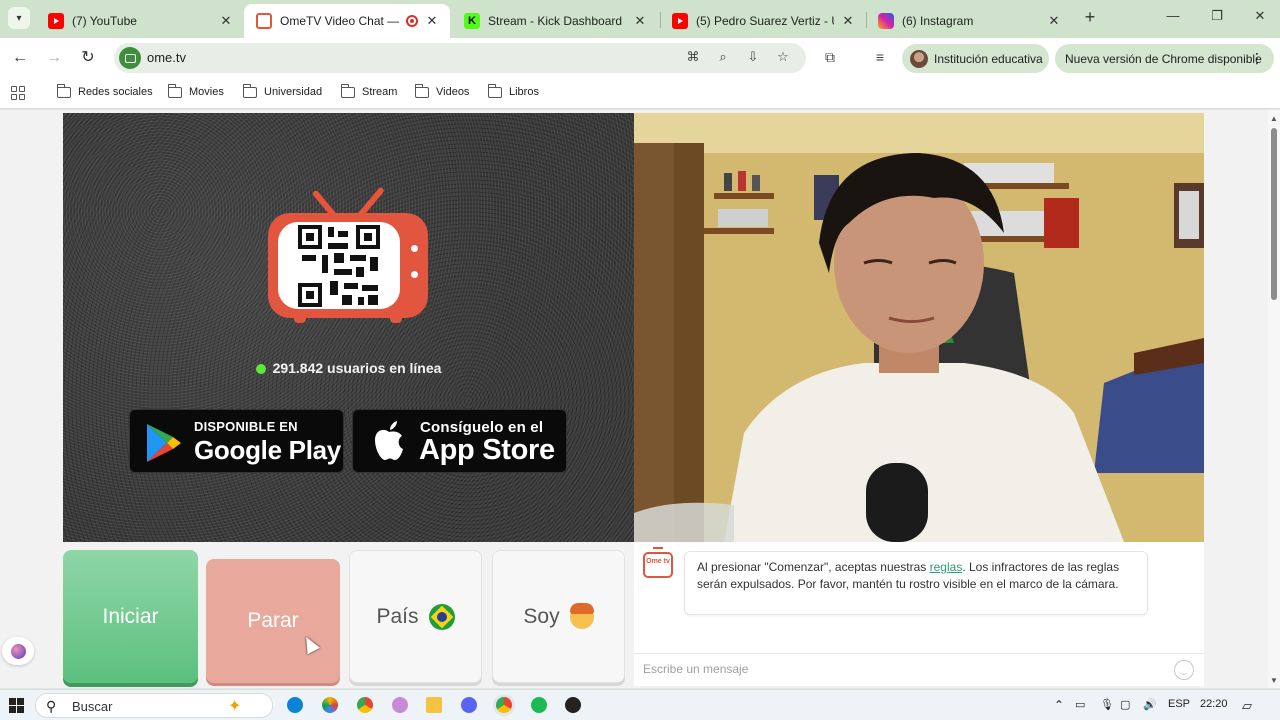  I want to click on brazil-flag-icon, so click(441, 616).